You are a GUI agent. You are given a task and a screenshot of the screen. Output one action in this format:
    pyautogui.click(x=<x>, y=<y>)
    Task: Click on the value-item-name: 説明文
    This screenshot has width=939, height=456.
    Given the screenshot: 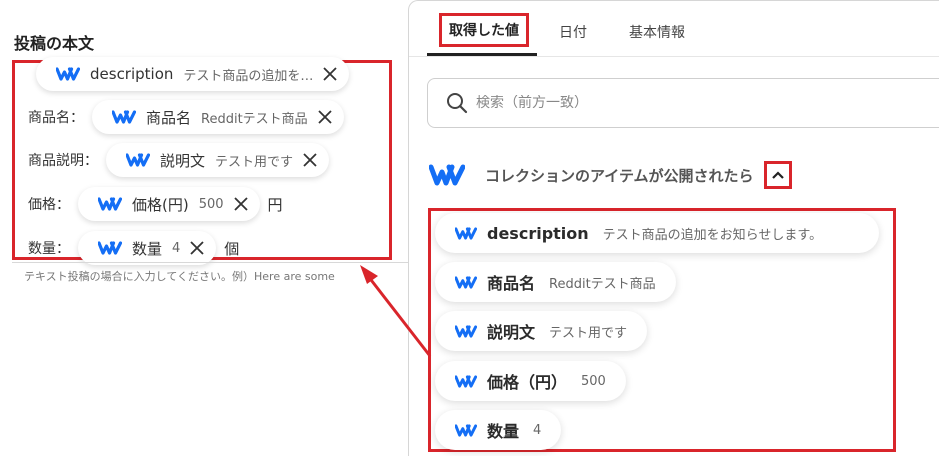 What is the action you would take?
    pyautogui.click(x=511, y=332)
    